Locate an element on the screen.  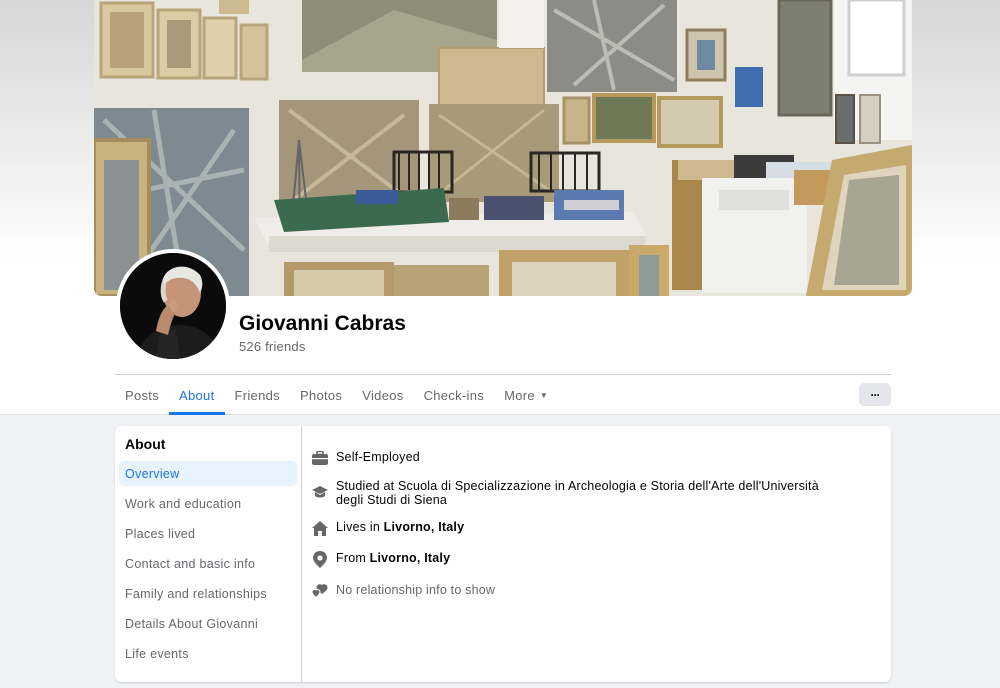
overview-lives: Lives in Livorno, Italy is located at coordinates (388, 528).